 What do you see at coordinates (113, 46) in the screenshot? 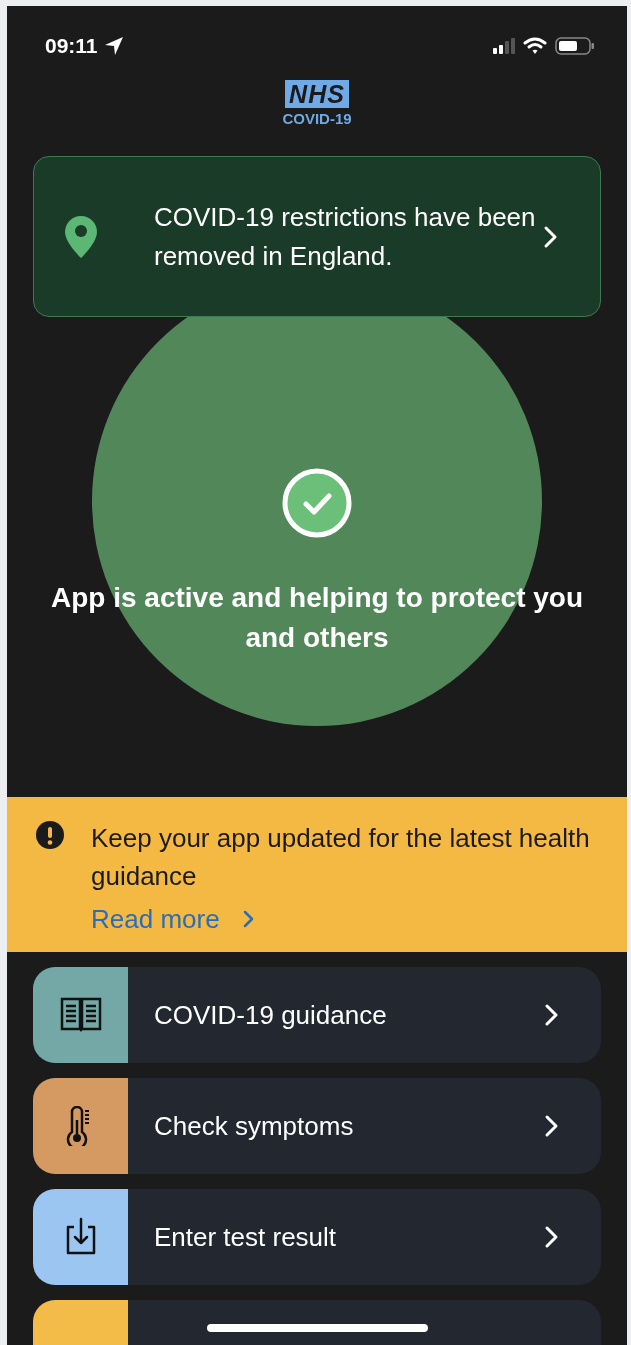
I see `location-arrow-icon` at bounding box center [113, 46].